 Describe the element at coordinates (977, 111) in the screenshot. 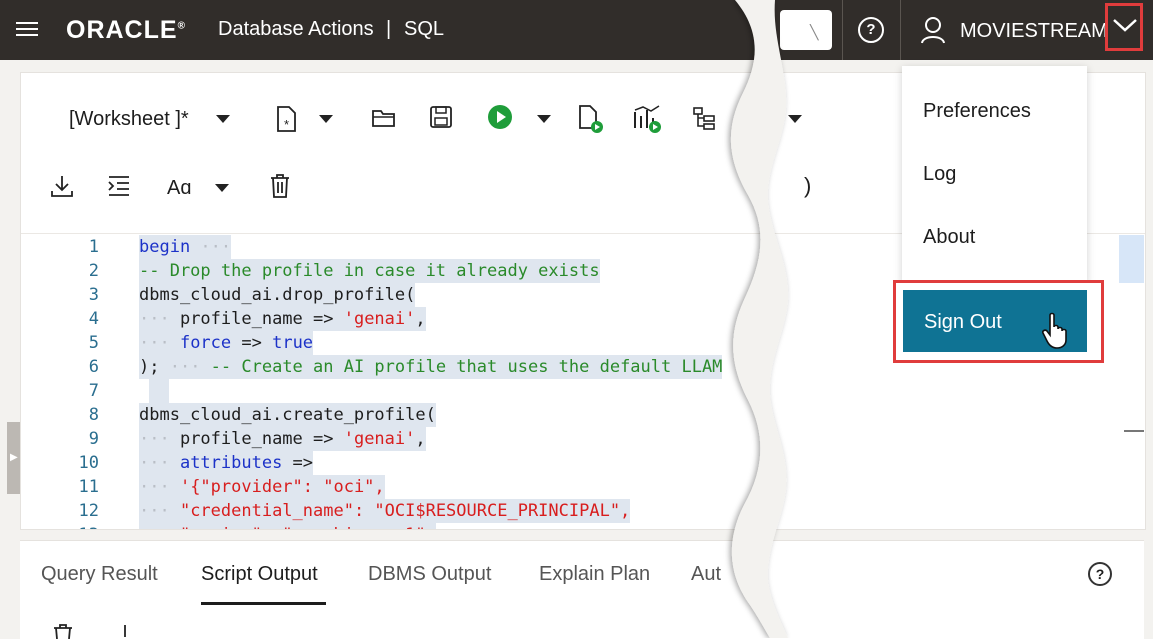

I see `menu-item-preferences: Preferences` at that location.